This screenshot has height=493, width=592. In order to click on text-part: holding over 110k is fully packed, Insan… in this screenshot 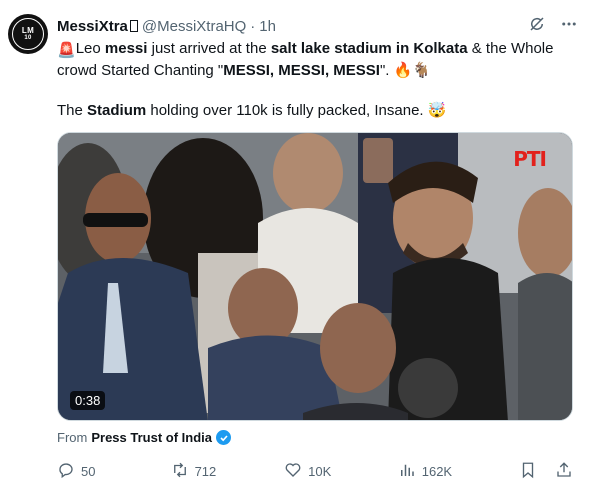, I will do `click(296, 110)`.